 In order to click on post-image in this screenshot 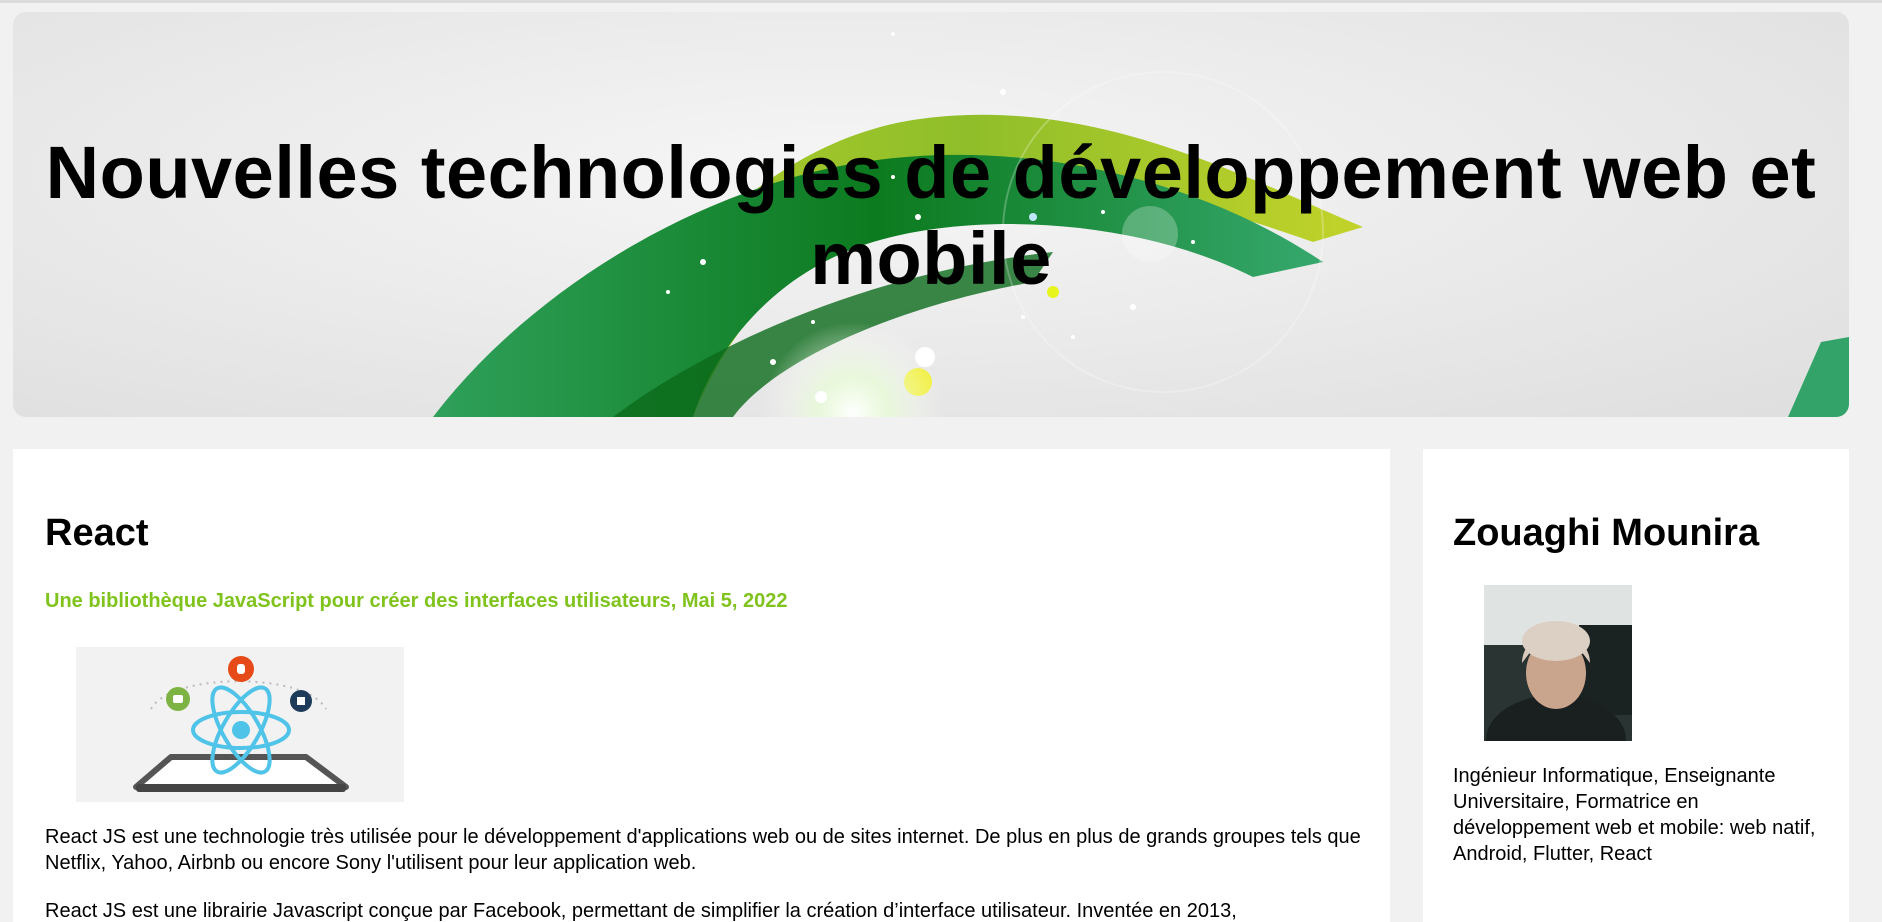, I will do `click(240, 724)`.